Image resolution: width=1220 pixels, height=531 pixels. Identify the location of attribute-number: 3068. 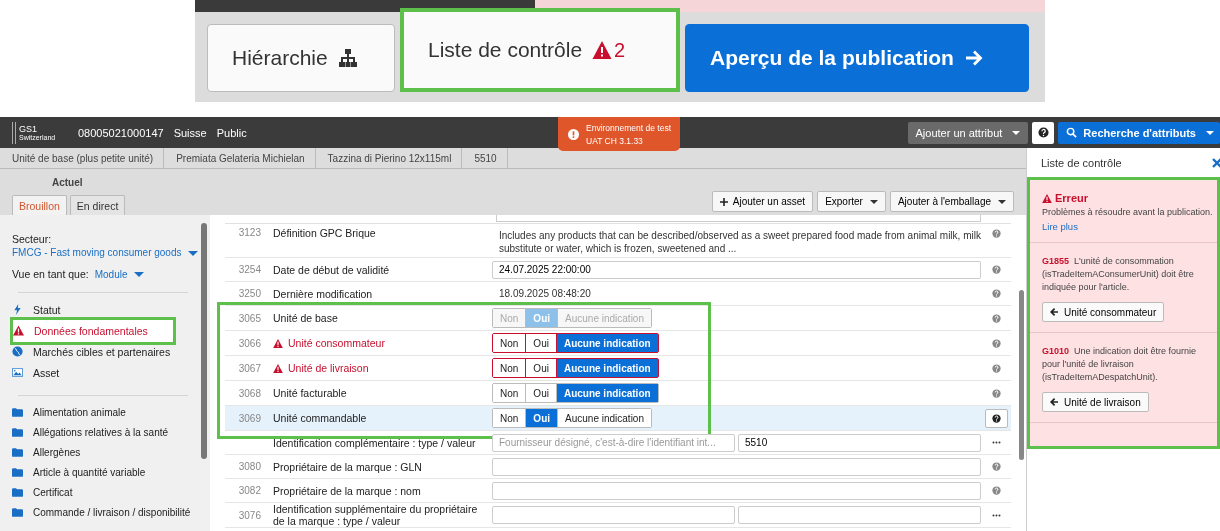
(249, 393).